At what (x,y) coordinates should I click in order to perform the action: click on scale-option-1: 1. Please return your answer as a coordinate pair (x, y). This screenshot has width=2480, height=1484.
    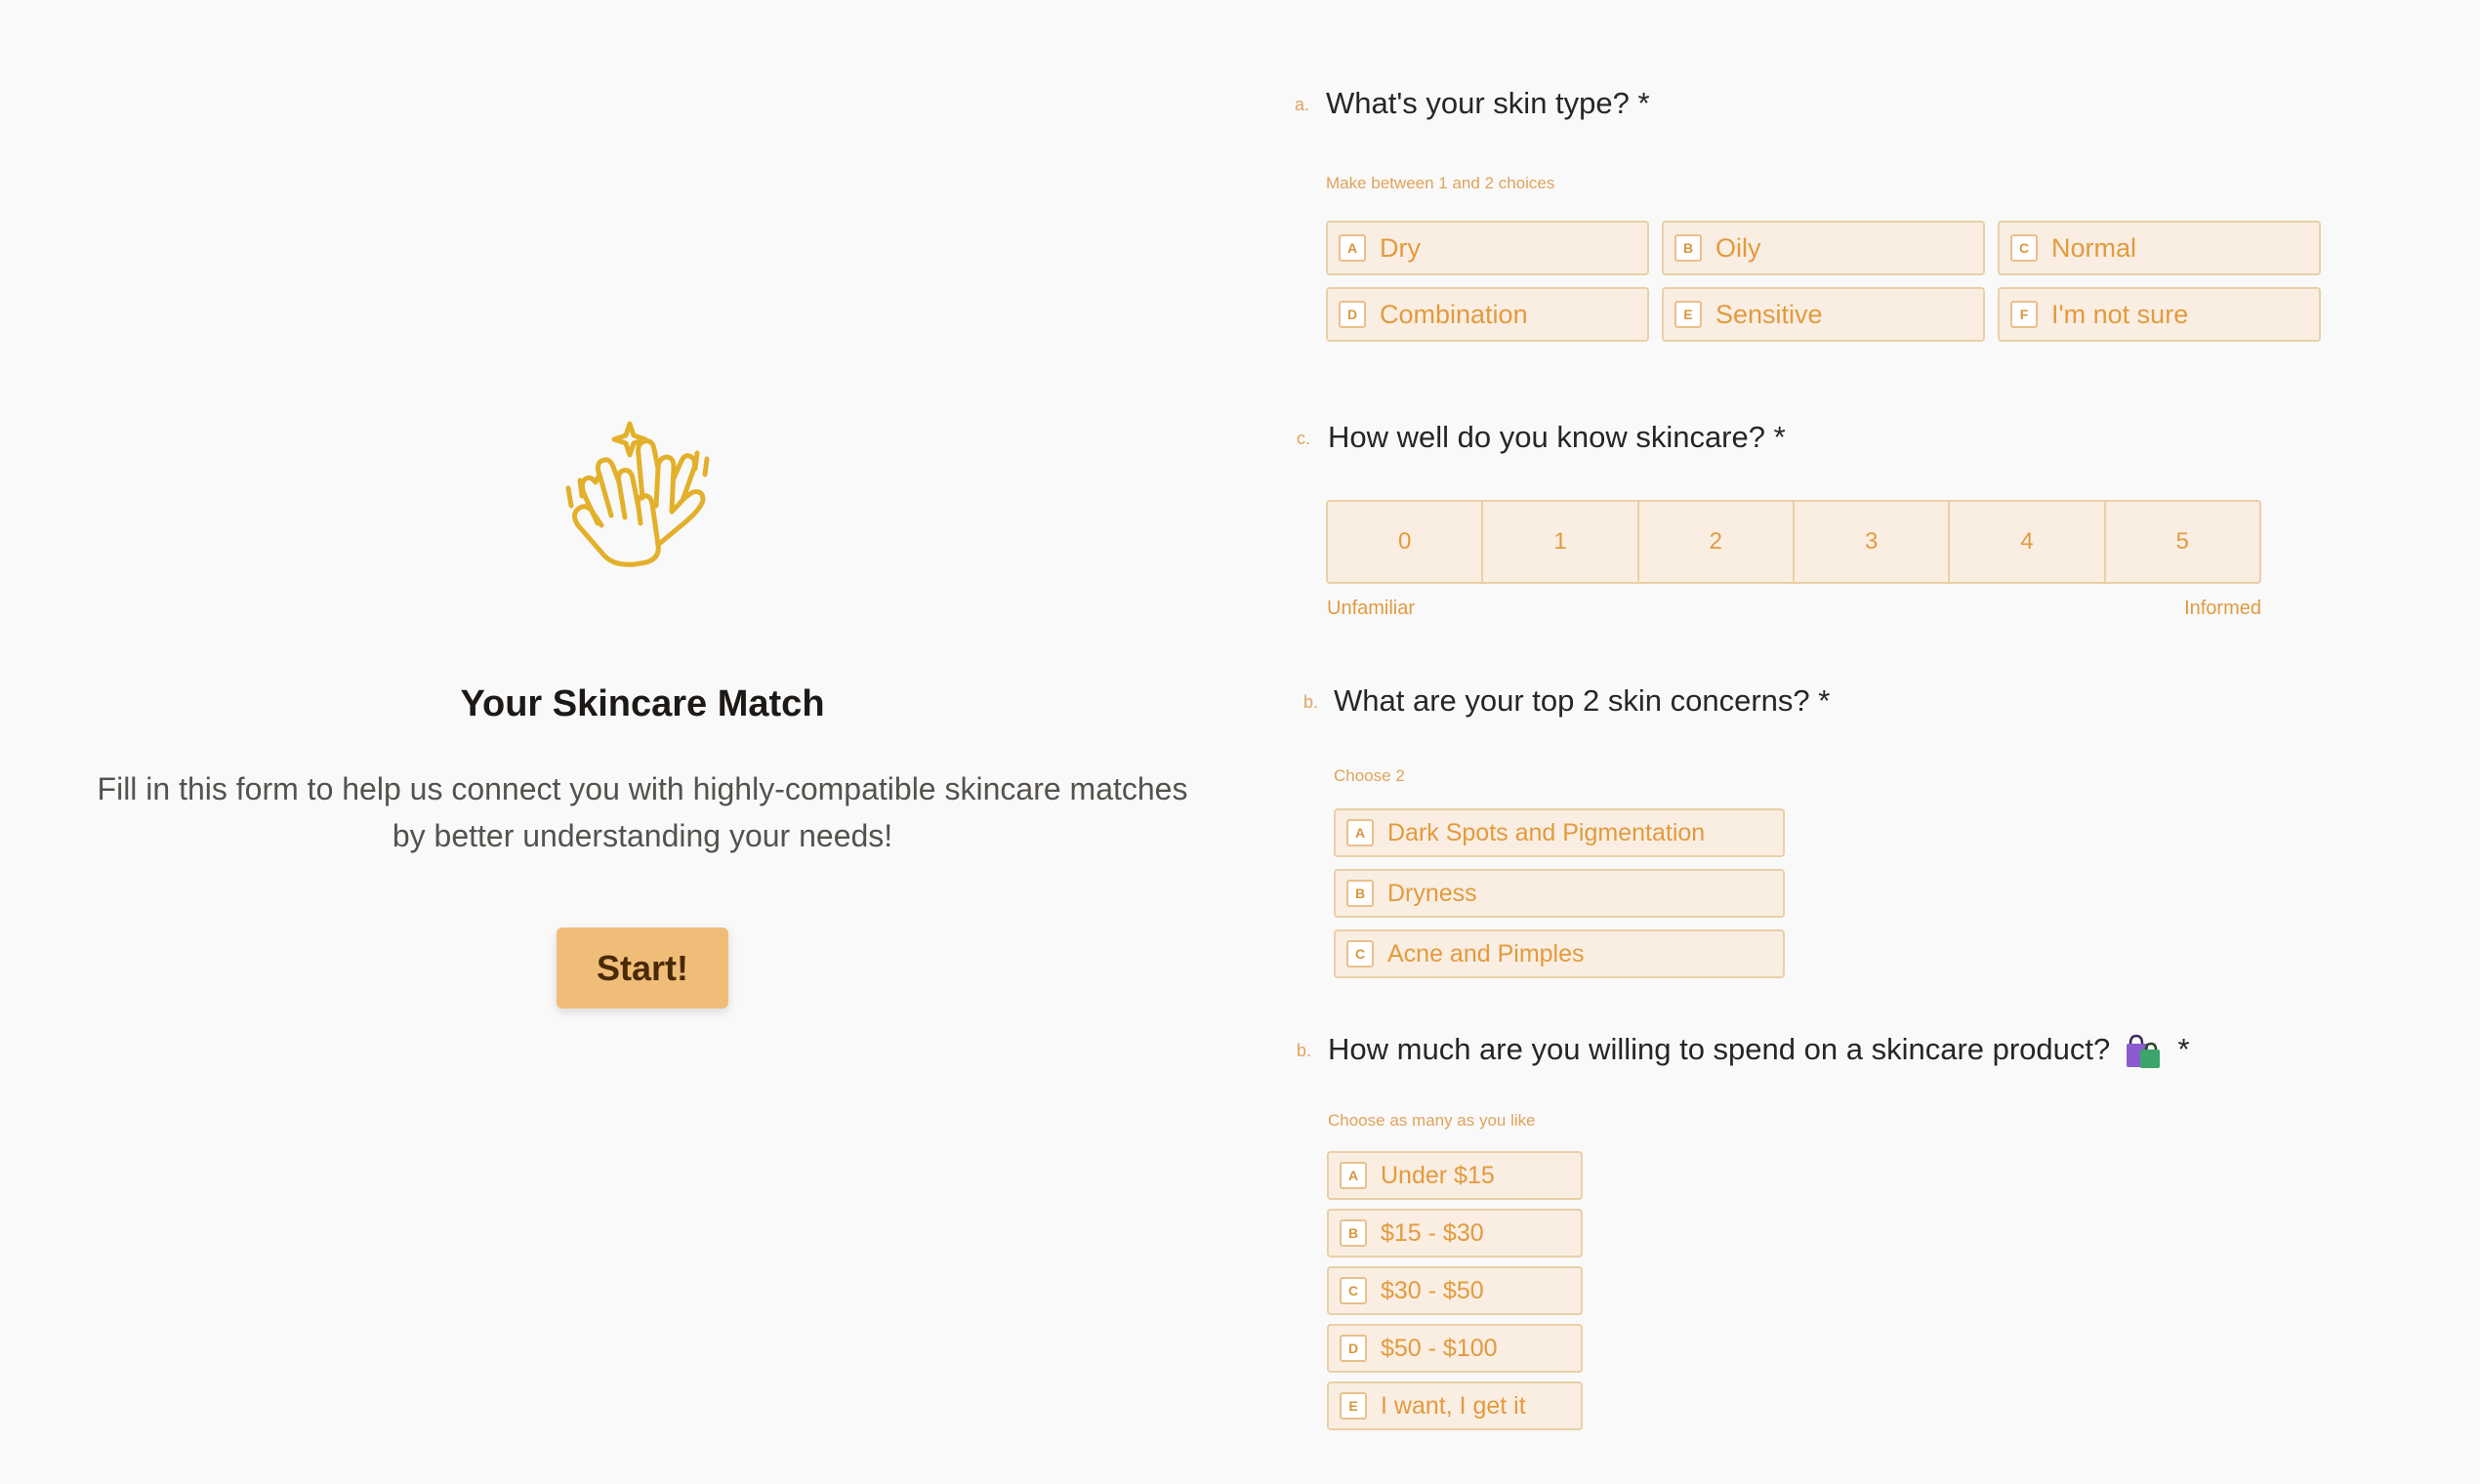
    Looking at the image, I should click on (1561, 542).